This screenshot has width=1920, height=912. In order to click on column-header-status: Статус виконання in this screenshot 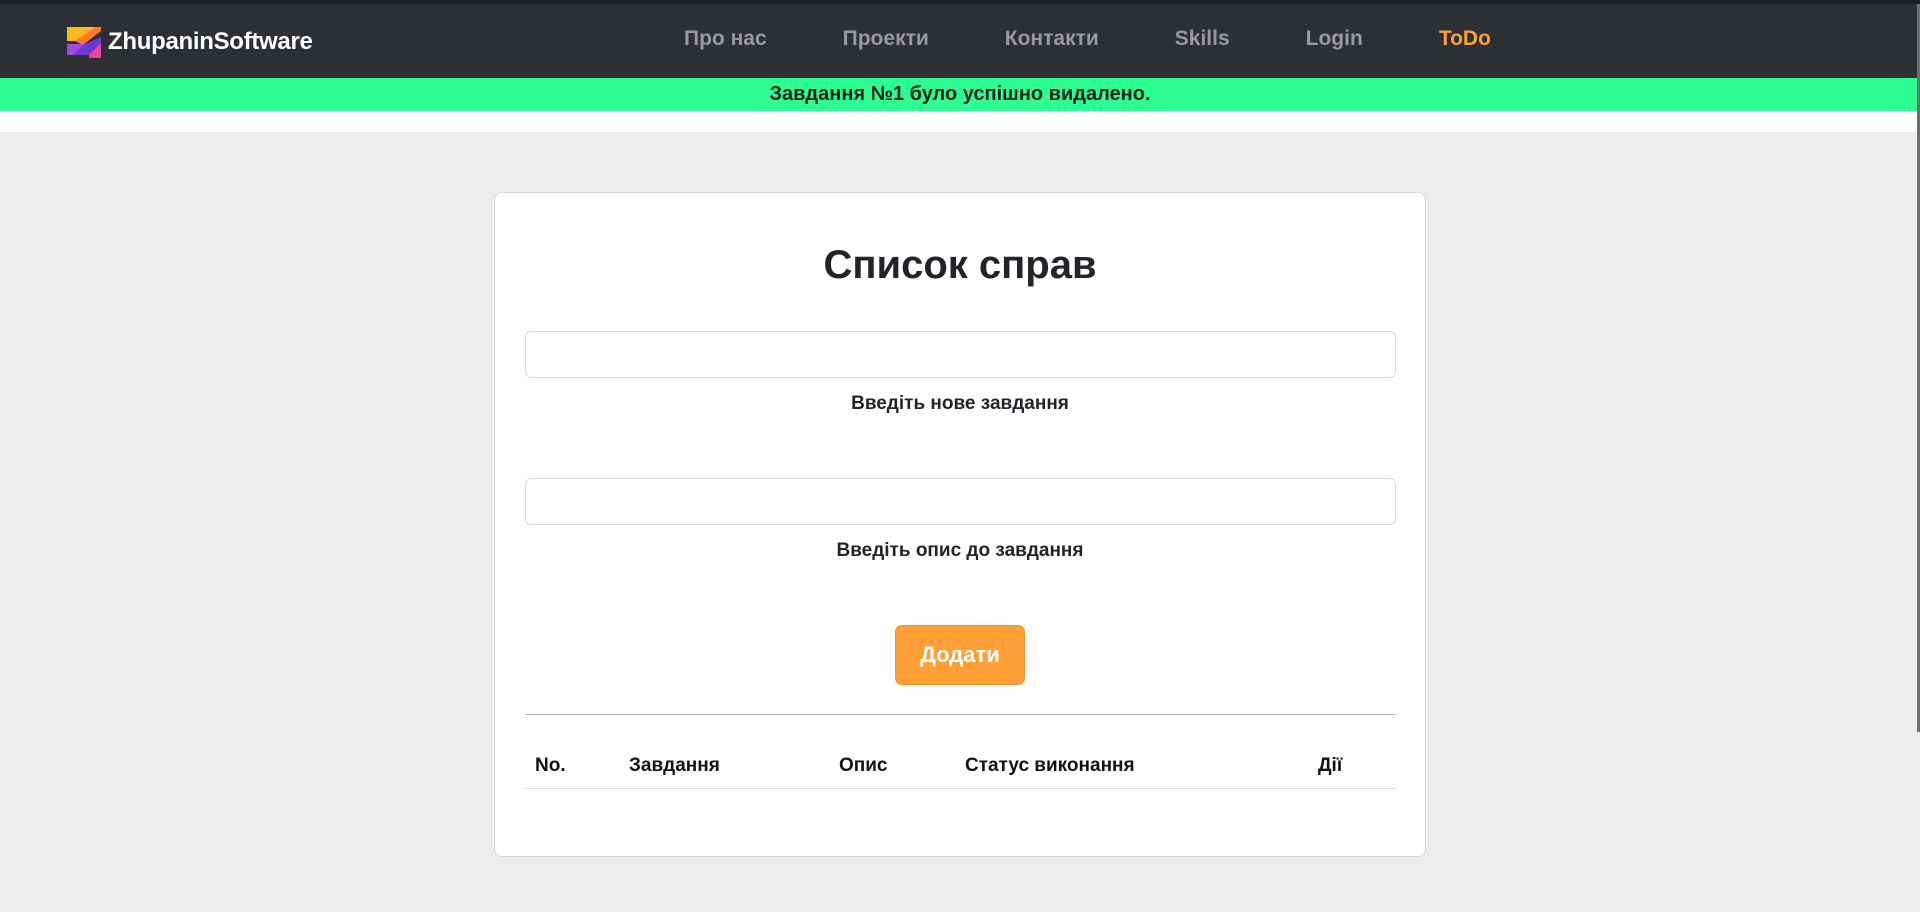, I will do `click(1050, 765)`.